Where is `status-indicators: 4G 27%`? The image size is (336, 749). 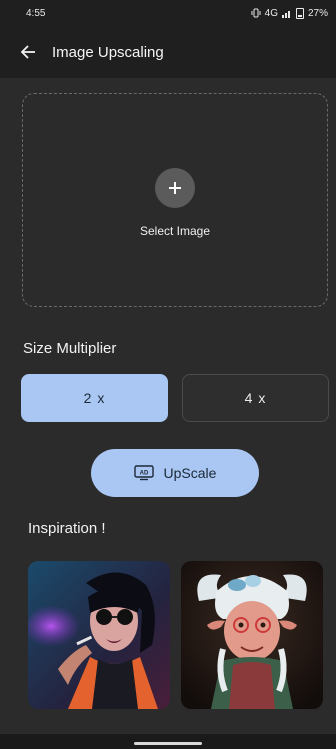
status-indicators: 4G 27% is located at coordinates (289, 13).